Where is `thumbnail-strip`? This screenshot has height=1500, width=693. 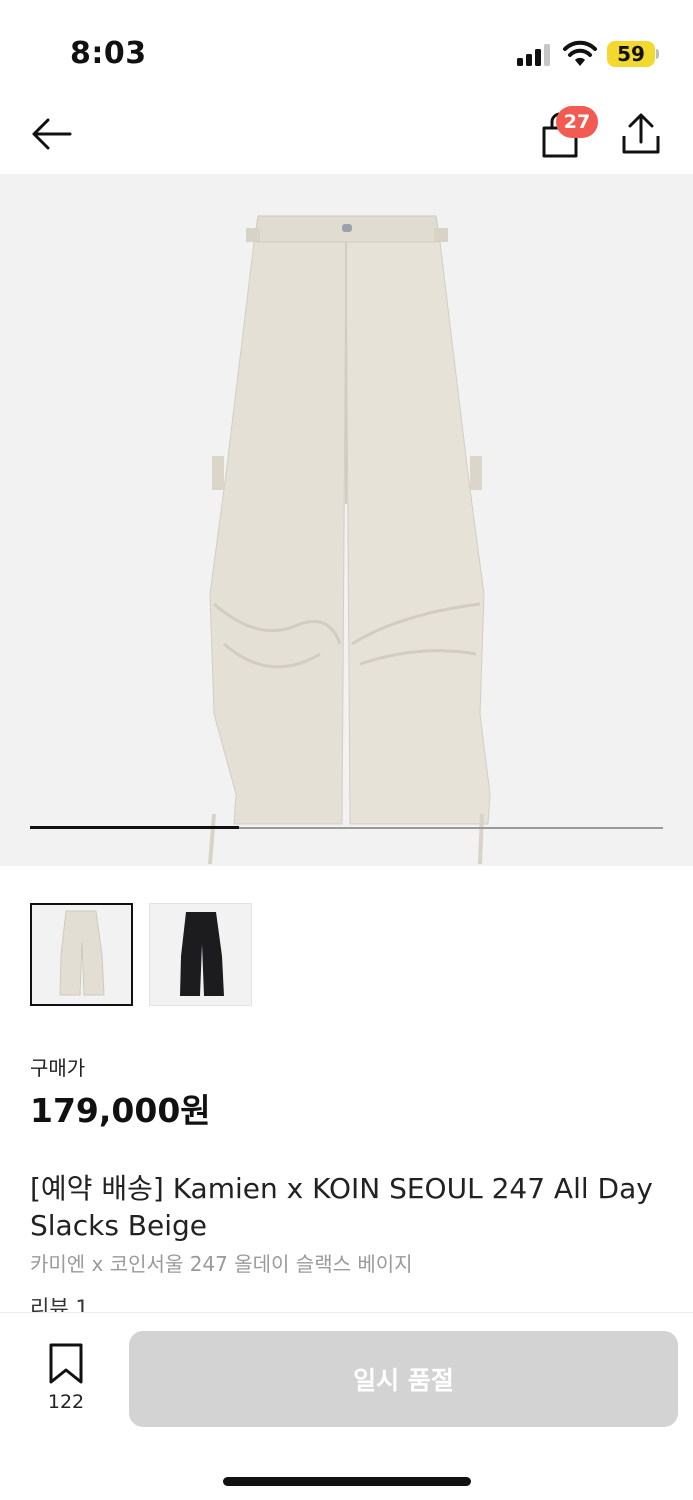
thumbnail-strip is located at coordinates (141, 955).